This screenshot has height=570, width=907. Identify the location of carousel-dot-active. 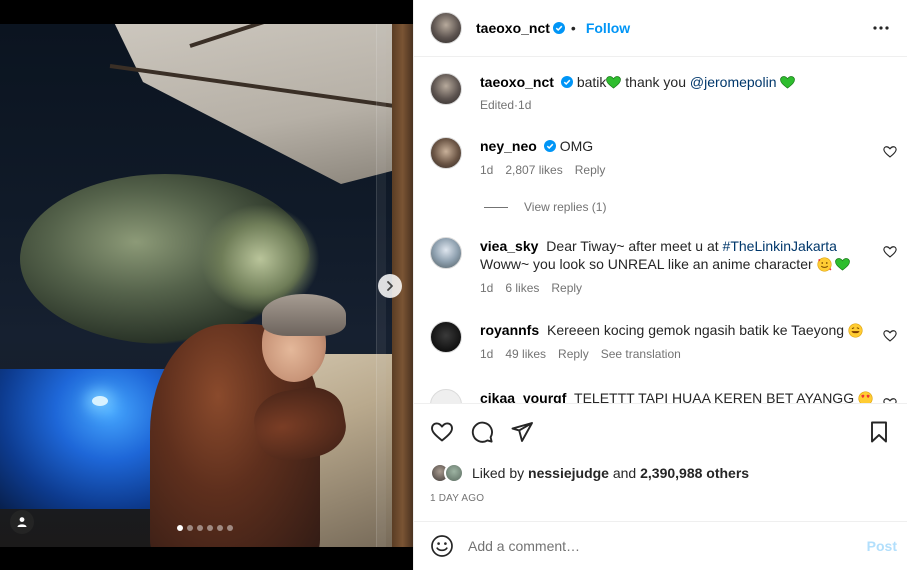
(180, 528).